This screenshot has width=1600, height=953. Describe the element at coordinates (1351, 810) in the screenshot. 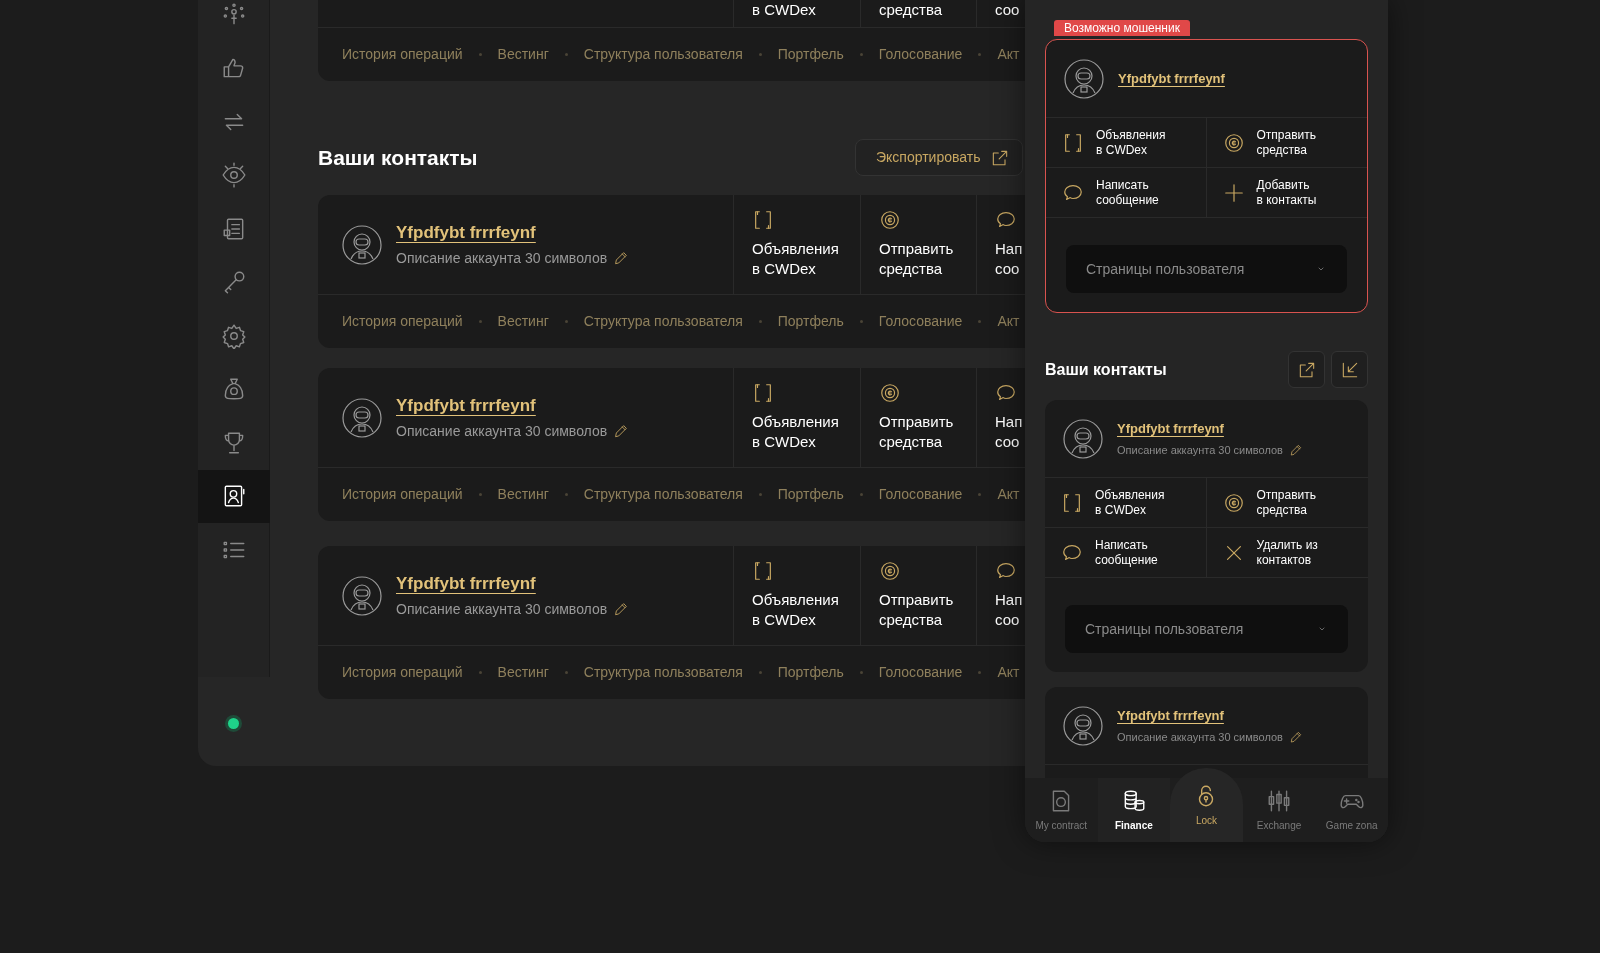

I see `nav-tab: Game zona` at that location.